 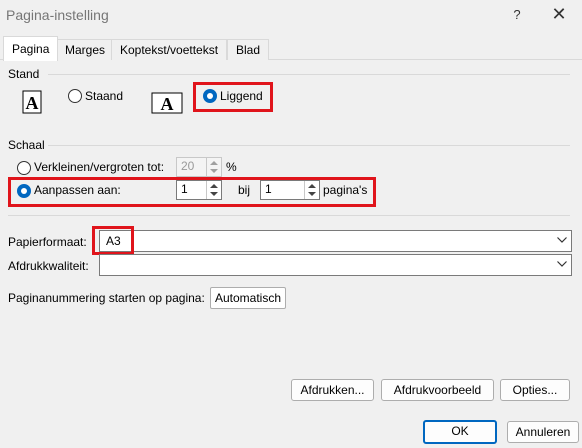 What do you see at coordinates (85, 49) in the screenshot?
I see `tab-marges: Marges` at bounding box center [85, 49].